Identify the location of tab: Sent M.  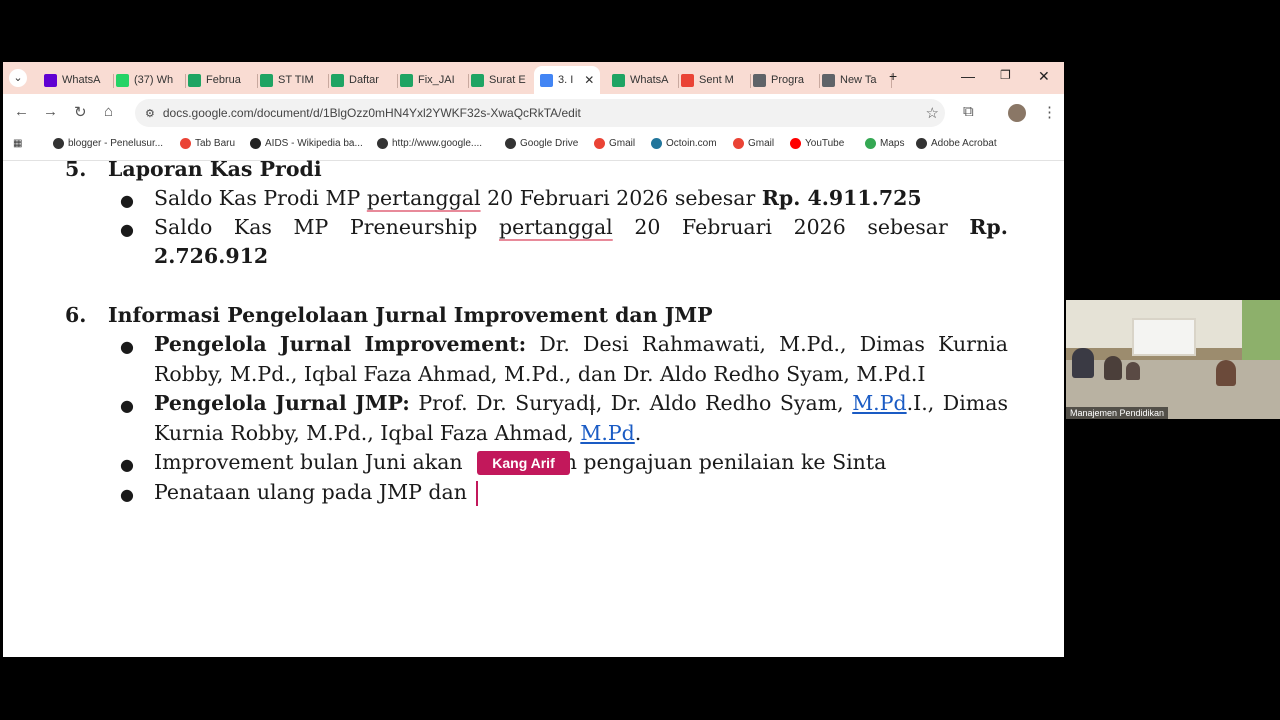
(713, 80).